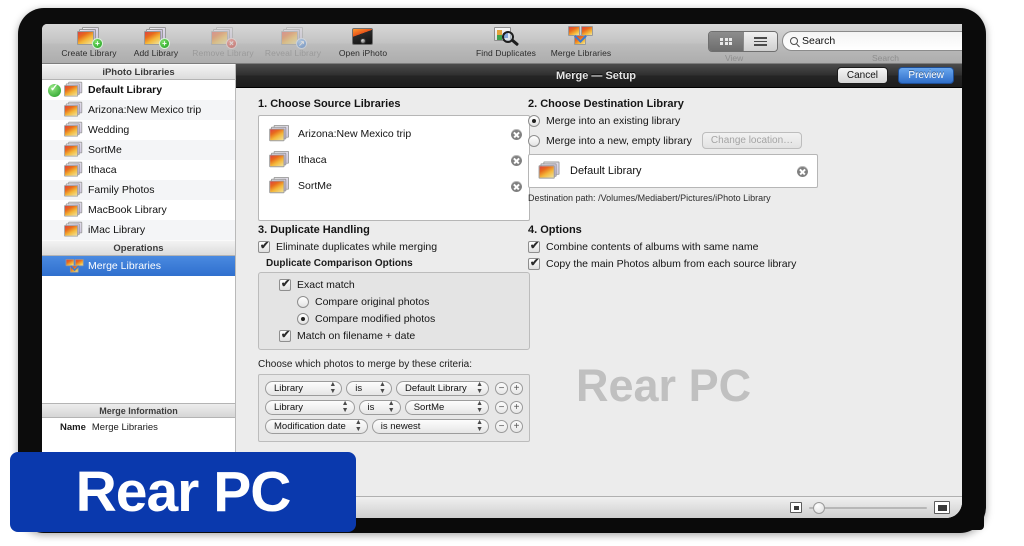 The width and height of the screenshot is (1024, 546). What do you see at coordinates (127, 210) in the screenshot?
I see `sidebar-label-macbook-library: MacBook Library` at bounding box center [127, 210].